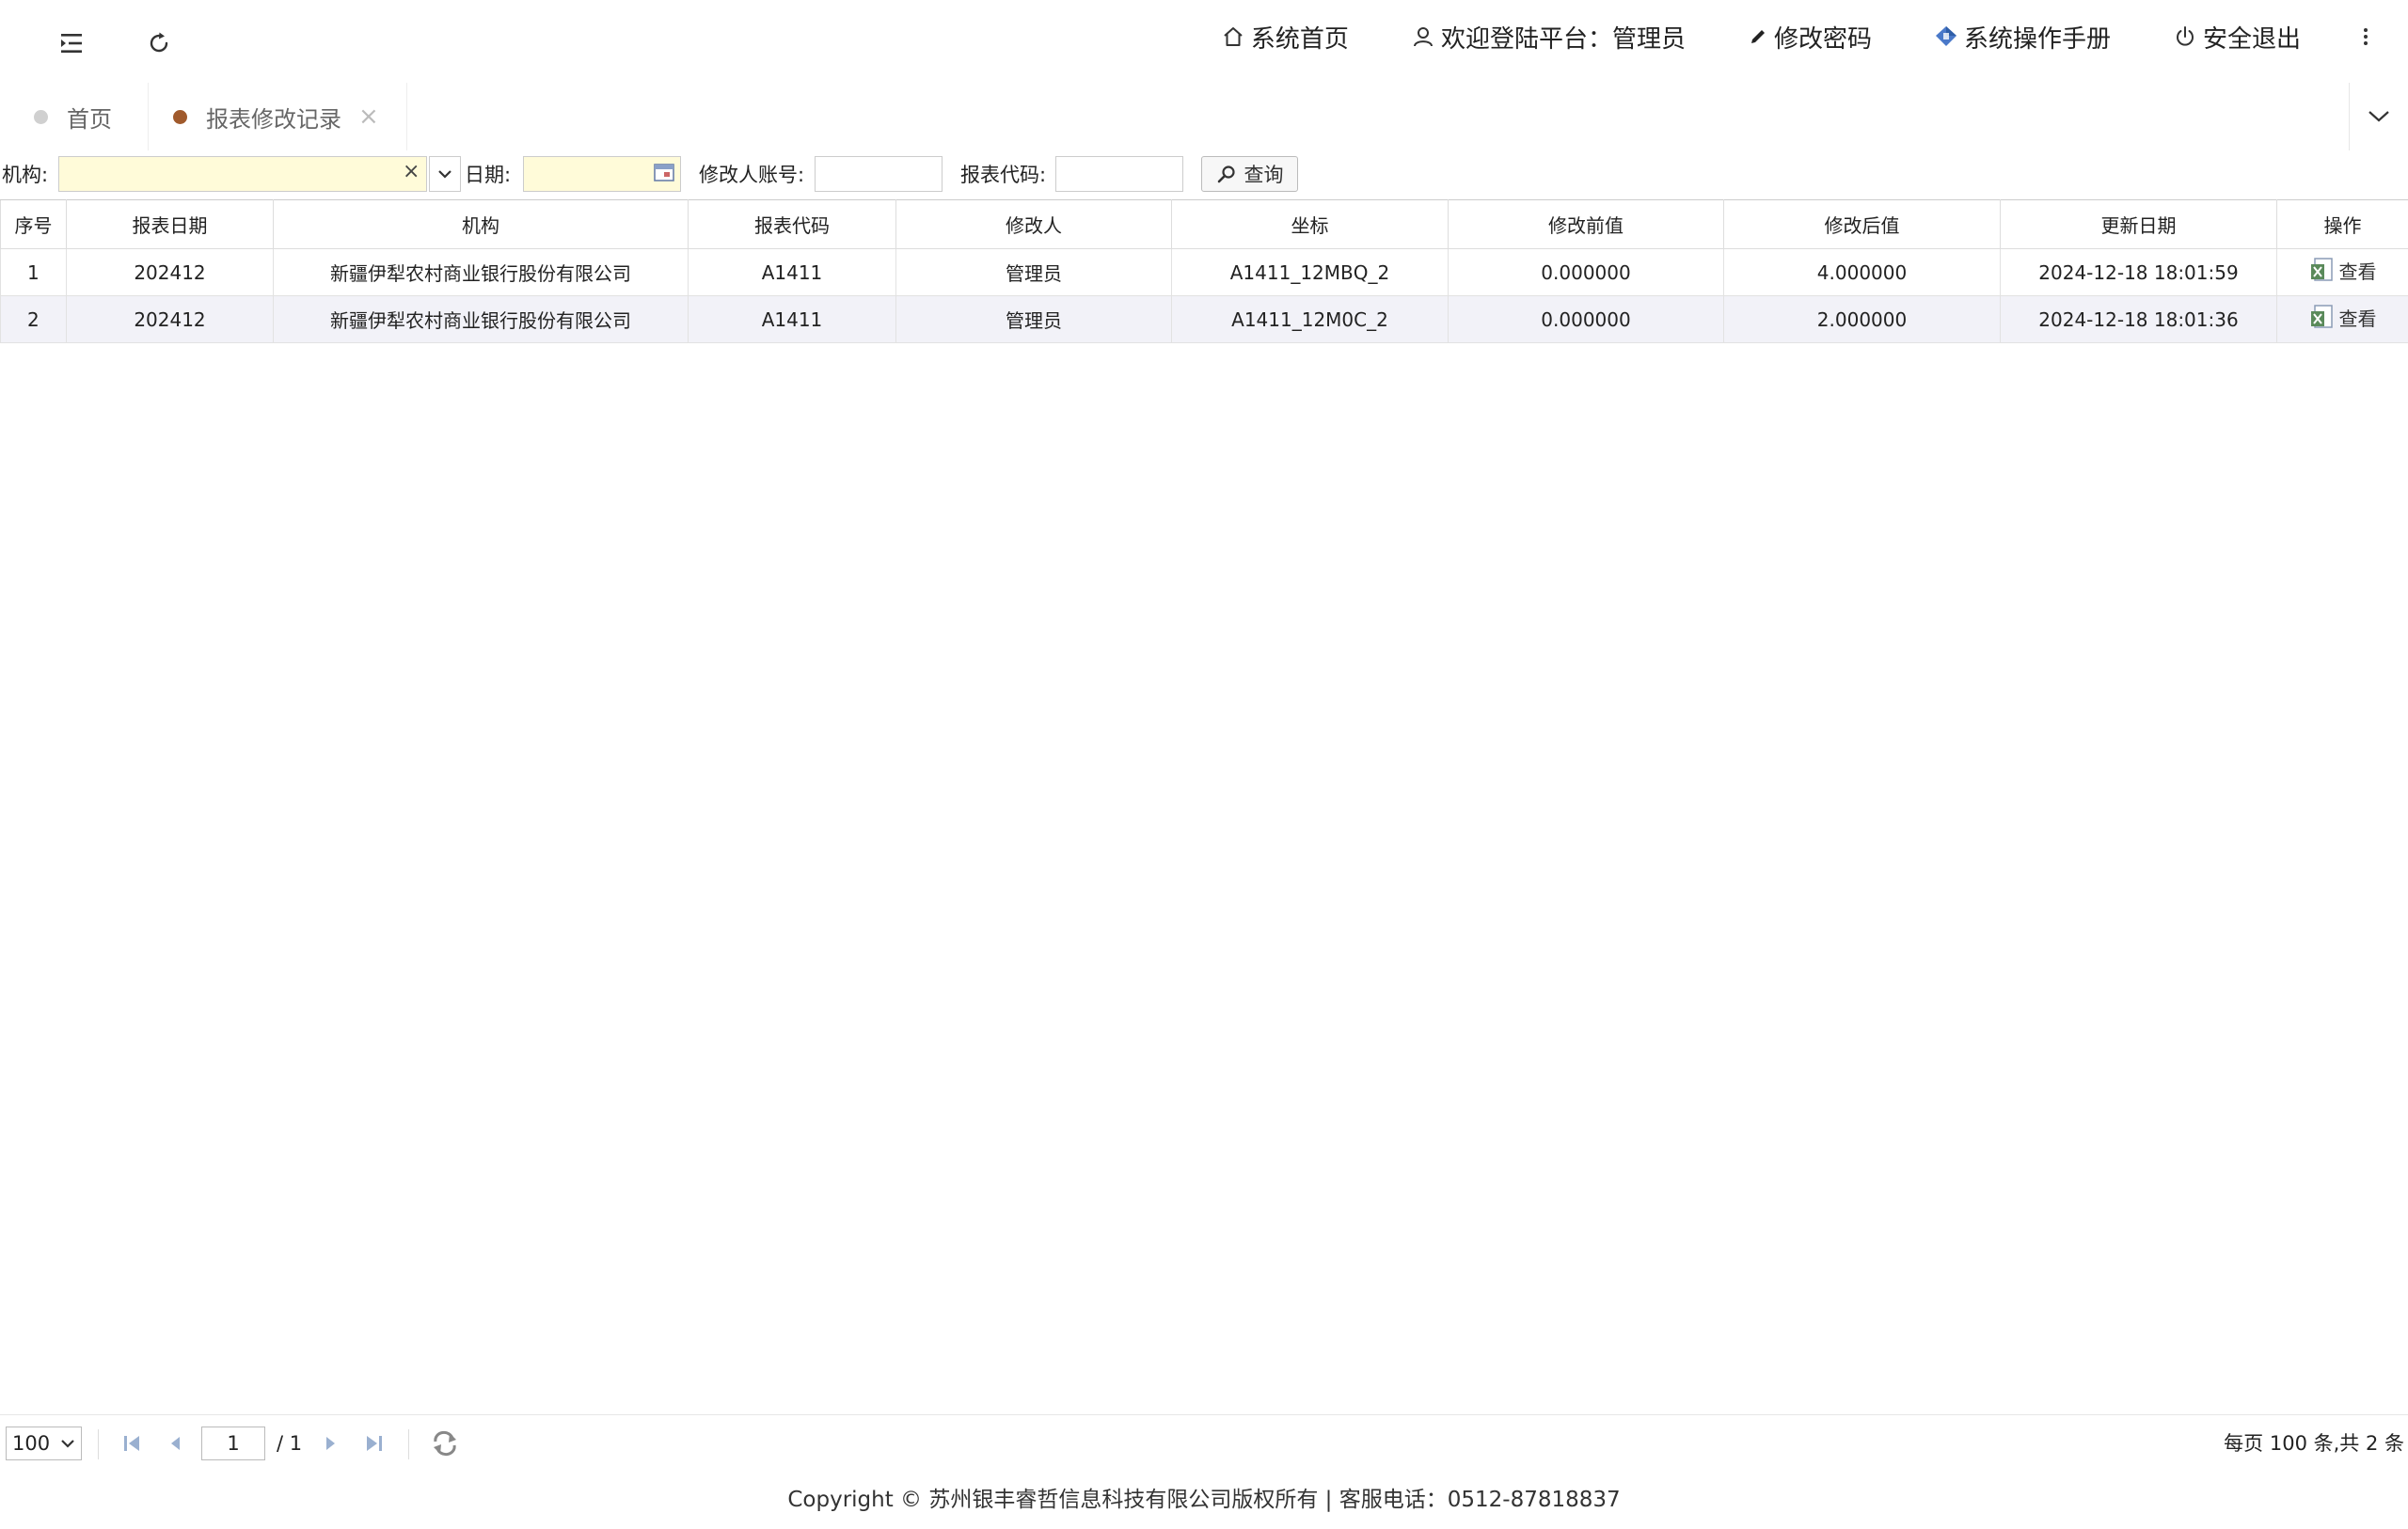 This screenshot has height=1529, width=2408. What do you see at coordinates (1204, 42) in the screenshot?
I see `top-header: 系统首页 欢迎登陆平台：管理员 修改密码 系统操作手册 安全退出` at bounding box center [1204, 42].